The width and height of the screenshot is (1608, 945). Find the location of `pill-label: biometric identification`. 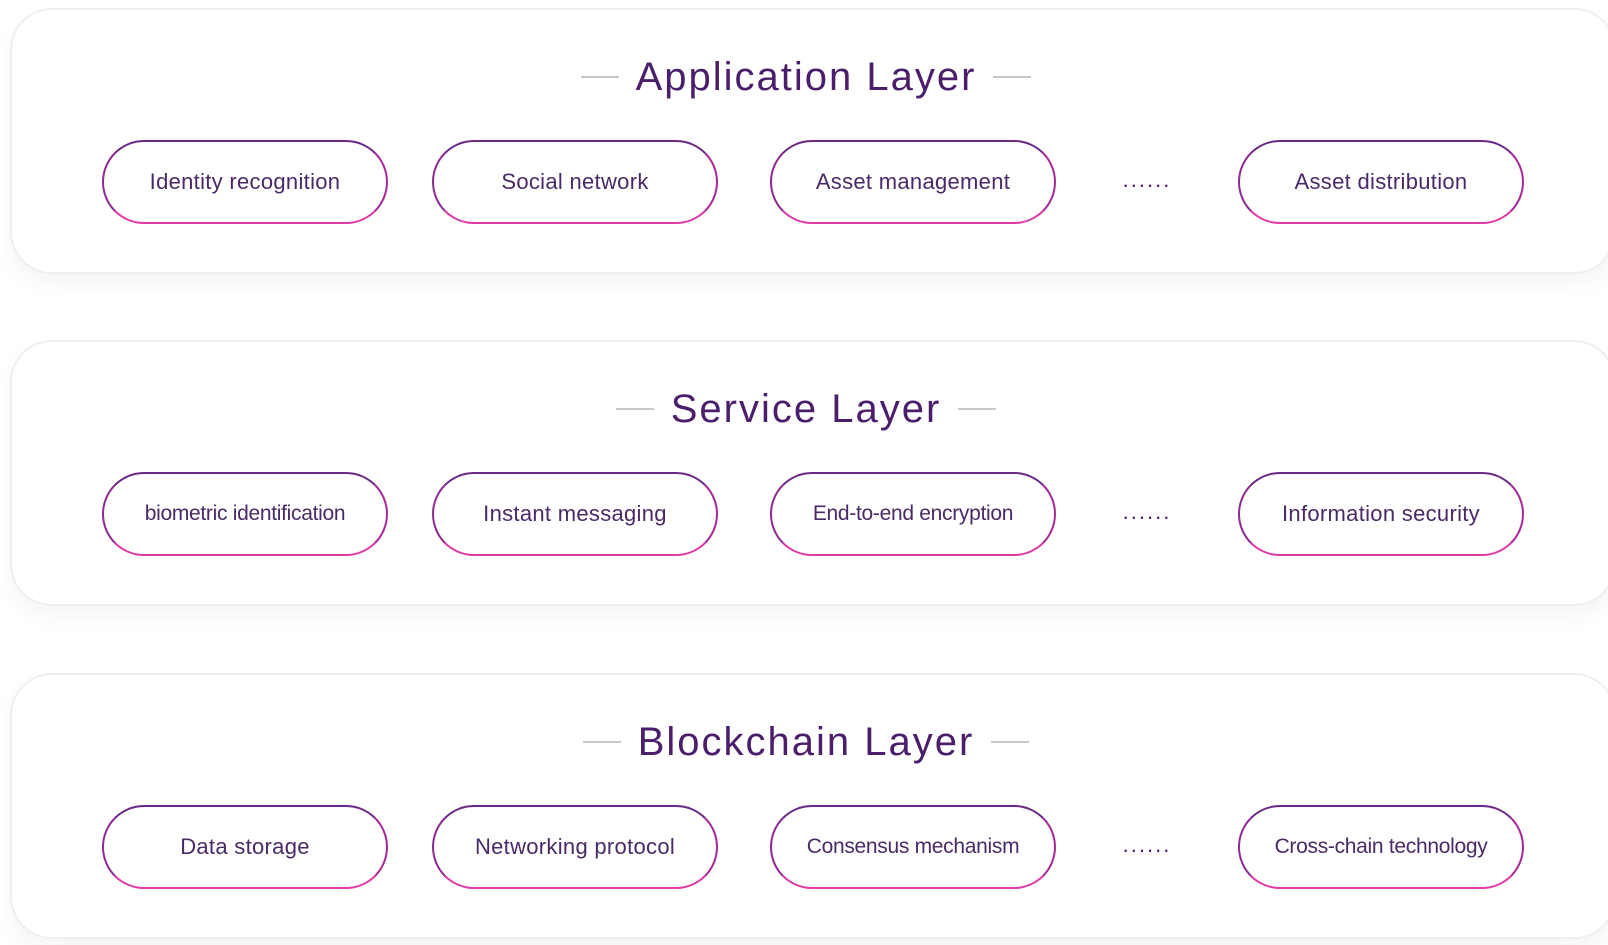

pill-label: biometric identification is located at coordinates (245, 513).